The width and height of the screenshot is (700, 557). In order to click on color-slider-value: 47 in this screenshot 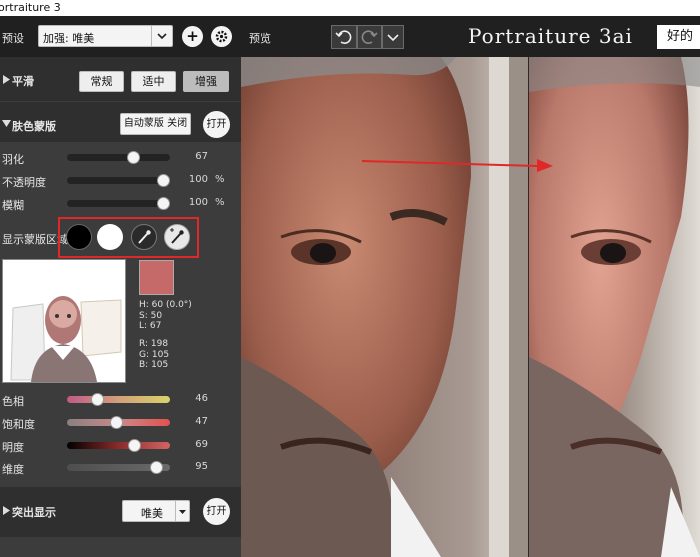, I will do `click(201, 421)`.